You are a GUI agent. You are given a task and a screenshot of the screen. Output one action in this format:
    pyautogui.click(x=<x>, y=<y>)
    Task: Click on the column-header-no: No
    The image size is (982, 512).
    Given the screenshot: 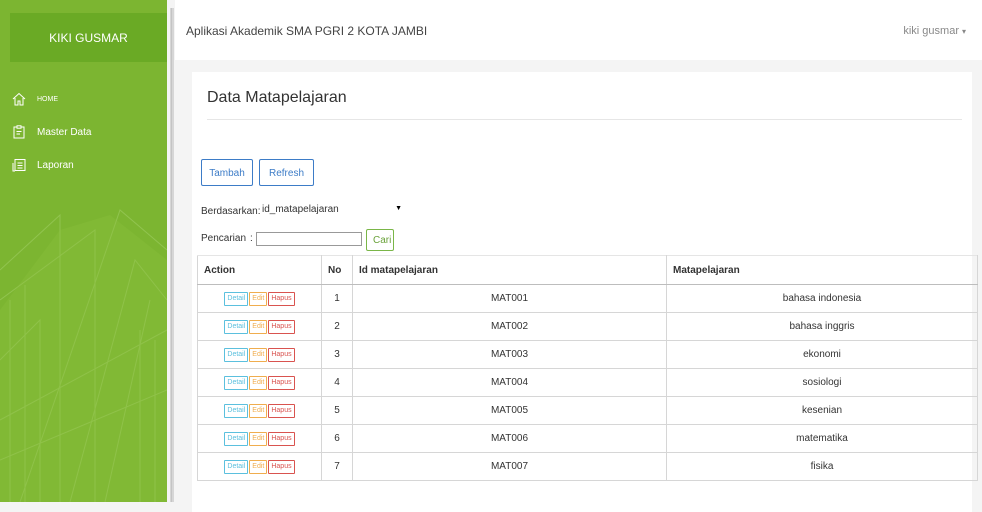 What is the action you would take?
    pyautogui.click(x=337, y=270)
    